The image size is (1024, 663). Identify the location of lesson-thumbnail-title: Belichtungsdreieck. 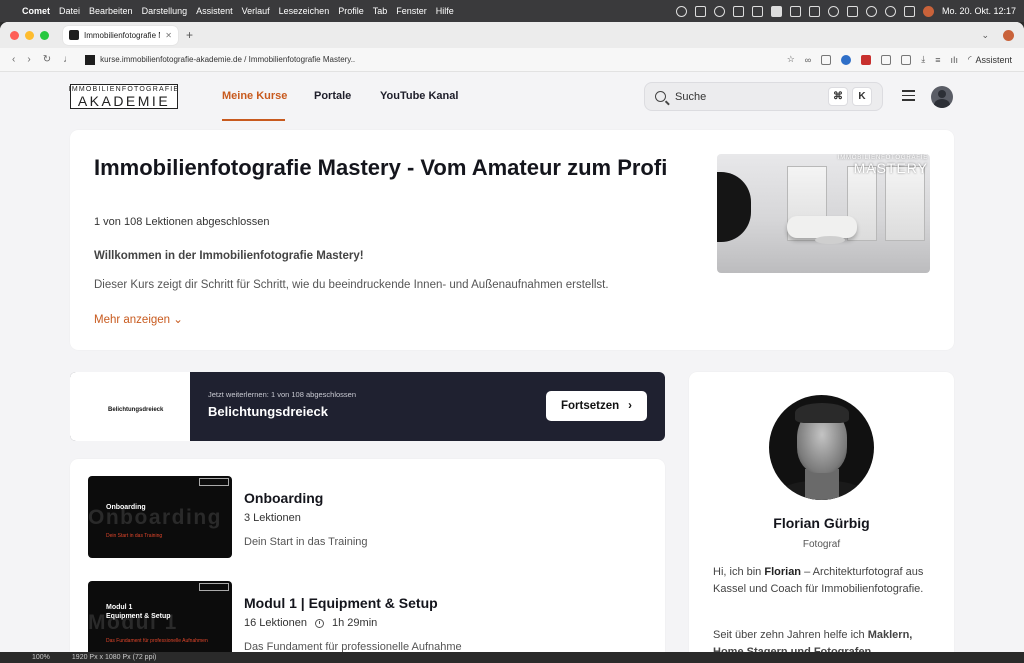
(136, 410).